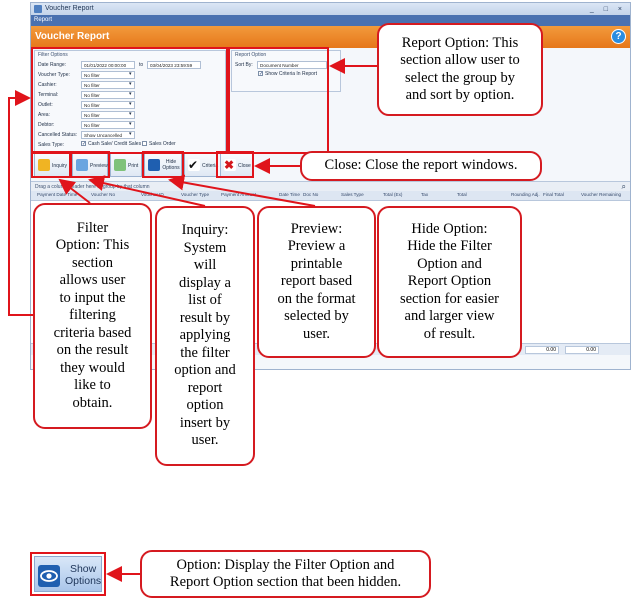 The height and width of the screenshot is (608, 635). Describe the element at coordinates (424, 194) in the screenshot. I see `column-header: Tax` at that location.